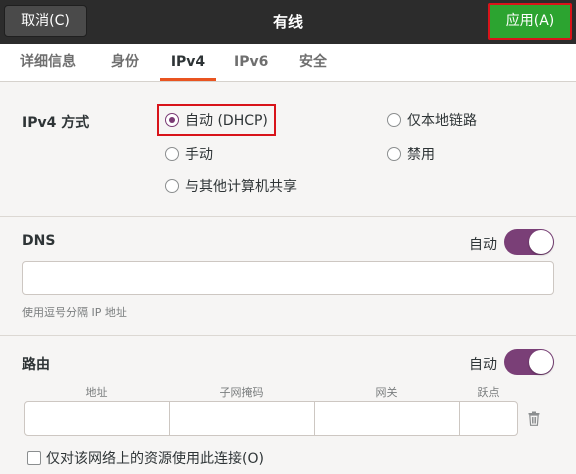 Image resolution: width=576 pixels, height=474 pixels. Describe the element at coordinates (442, 121) in the screenshot. I see `radio-link-local-label: 仅本地链路` at that location.